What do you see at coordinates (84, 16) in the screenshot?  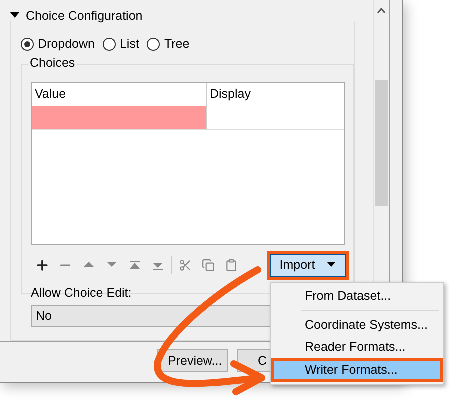 I see `section-title: Choice Configuration` at bounding box center [84, 16].